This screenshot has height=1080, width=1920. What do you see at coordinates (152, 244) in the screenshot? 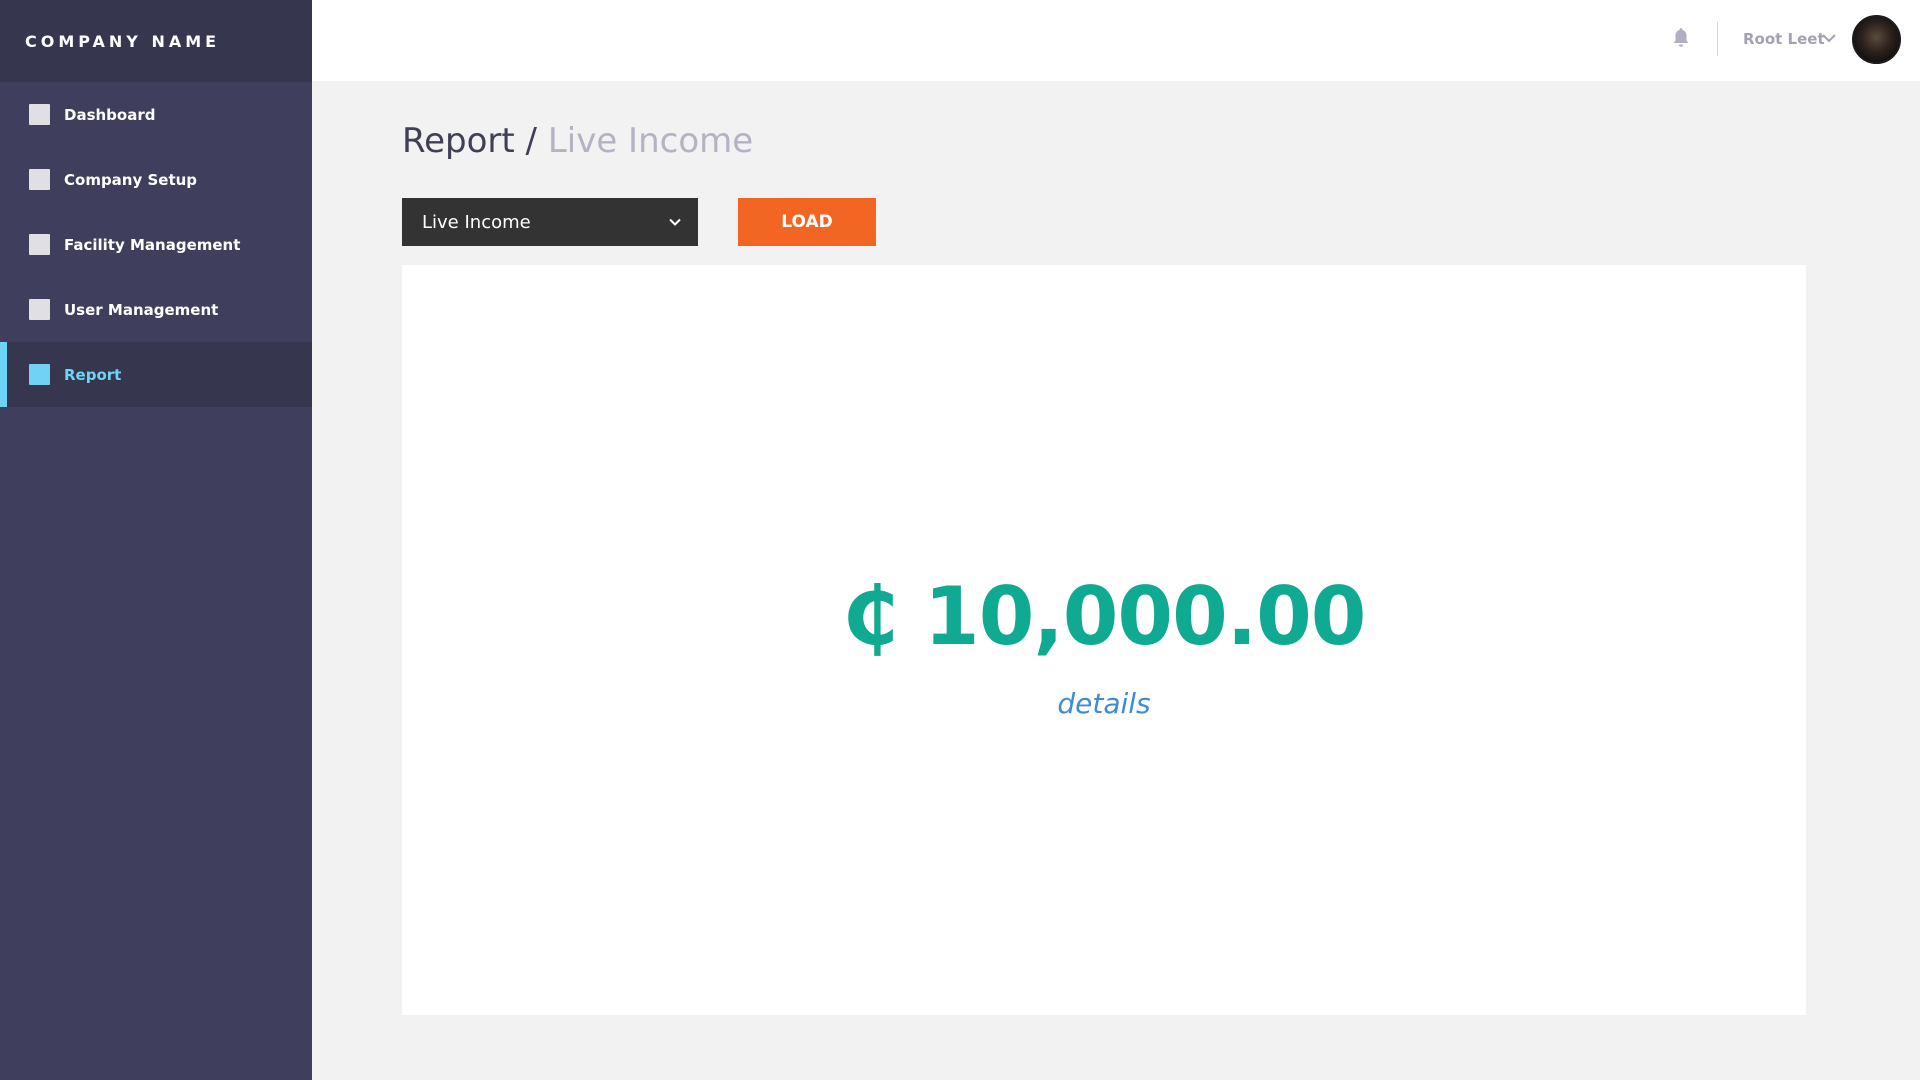
I see `sidebar-item-label: Facility Management` at bounding box center [152, 244].